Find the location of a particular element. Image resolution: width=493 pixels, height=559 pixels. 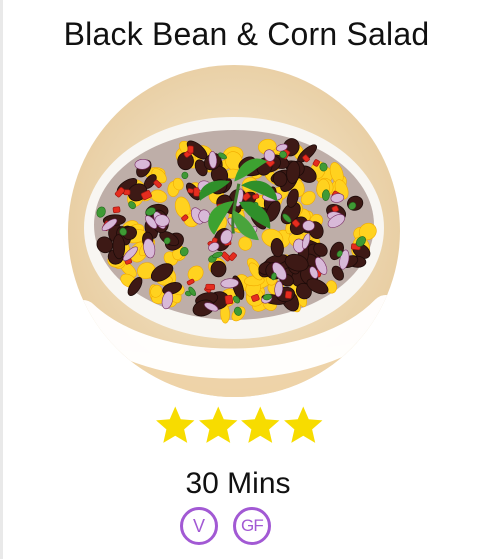

herb-fleck is located at coordinates (185, 175).